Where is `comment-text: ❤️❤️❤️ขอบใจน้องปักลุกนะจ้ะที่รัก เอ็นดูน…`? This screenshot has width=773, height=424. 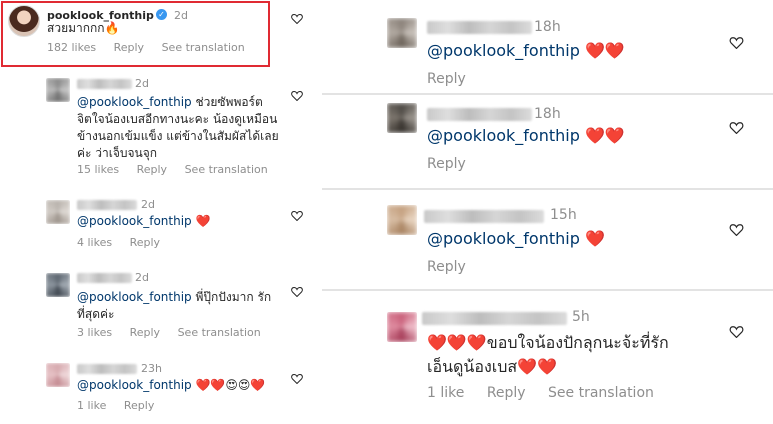 comment-text: ❤️❤️❤️ขอบใจน้องปักลุกนะจ้ะที่รัก เอ็นดูน… is located at coordinates (577, 355).